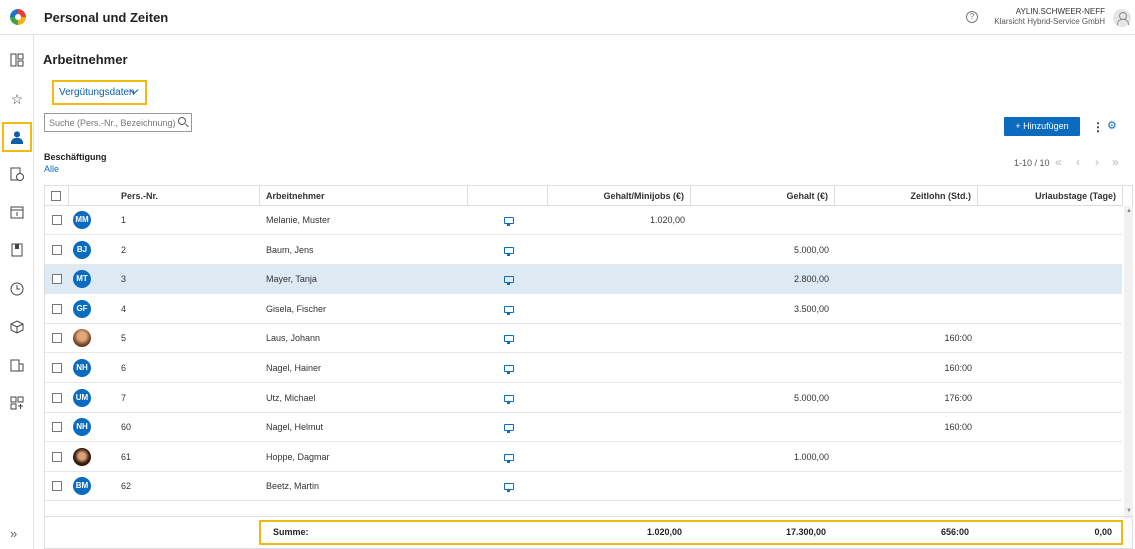 The height and width of the screenshot is (549, 1135). Describe the element at coordinates (1050, 196) in the screenshot. I see `column-header-urlaubstage: Urlaubstage (Tage)` at that location.